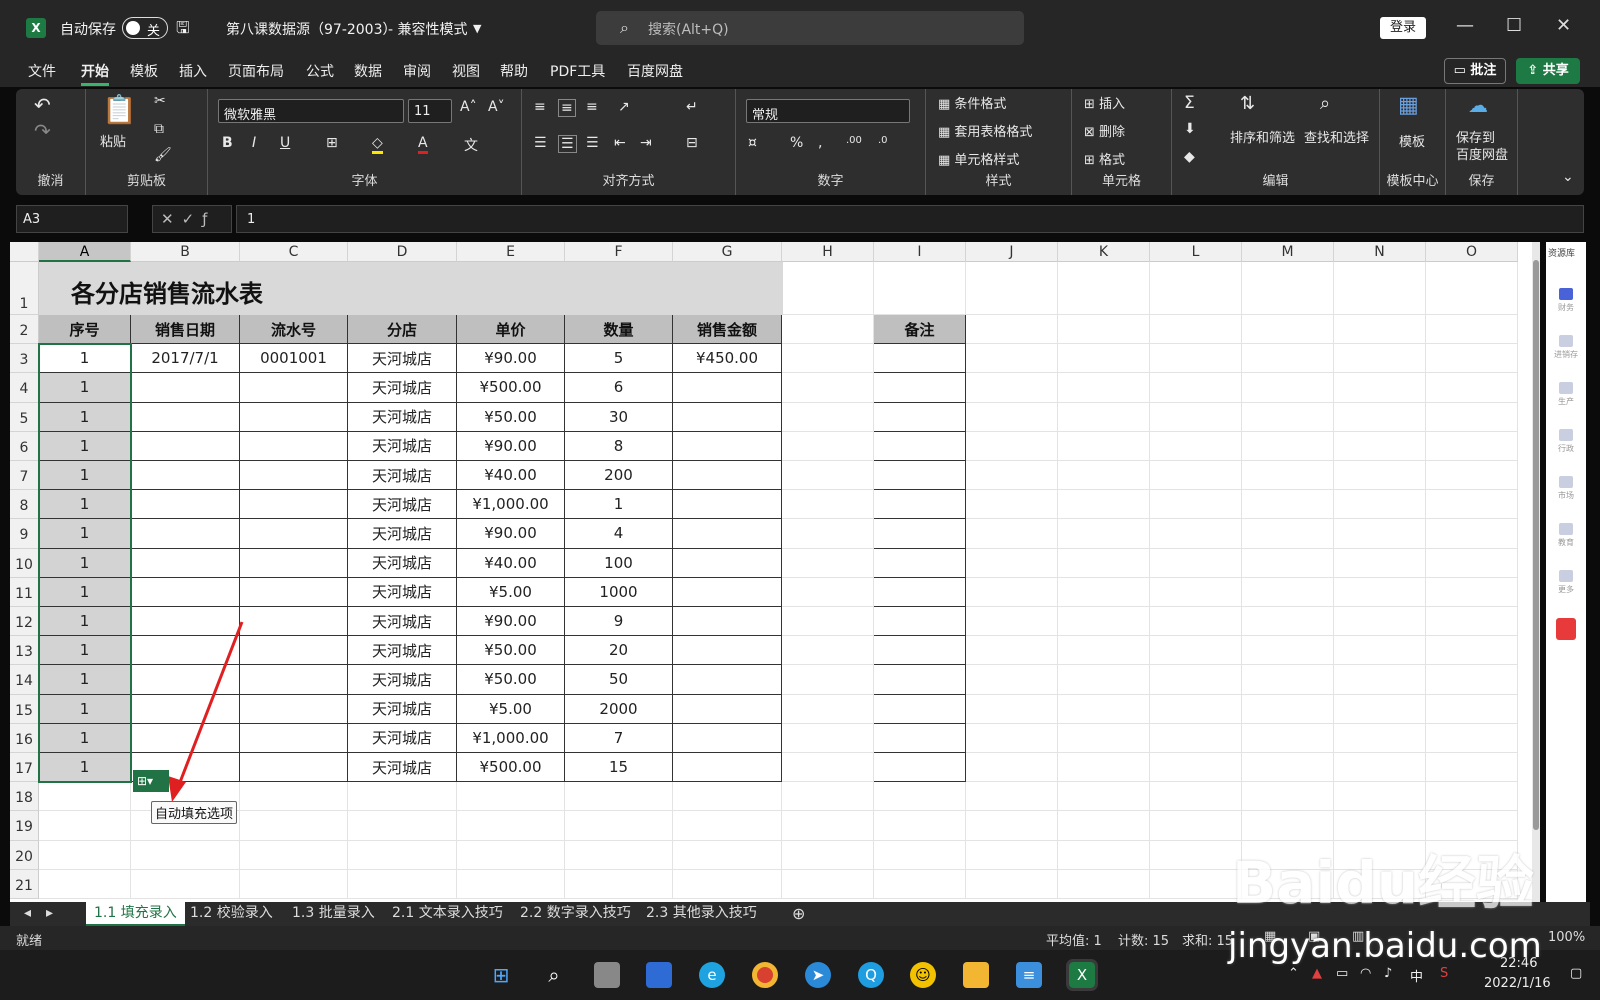  I want to click on tray-arrow-icon: ⌃, so click(1293, 973).